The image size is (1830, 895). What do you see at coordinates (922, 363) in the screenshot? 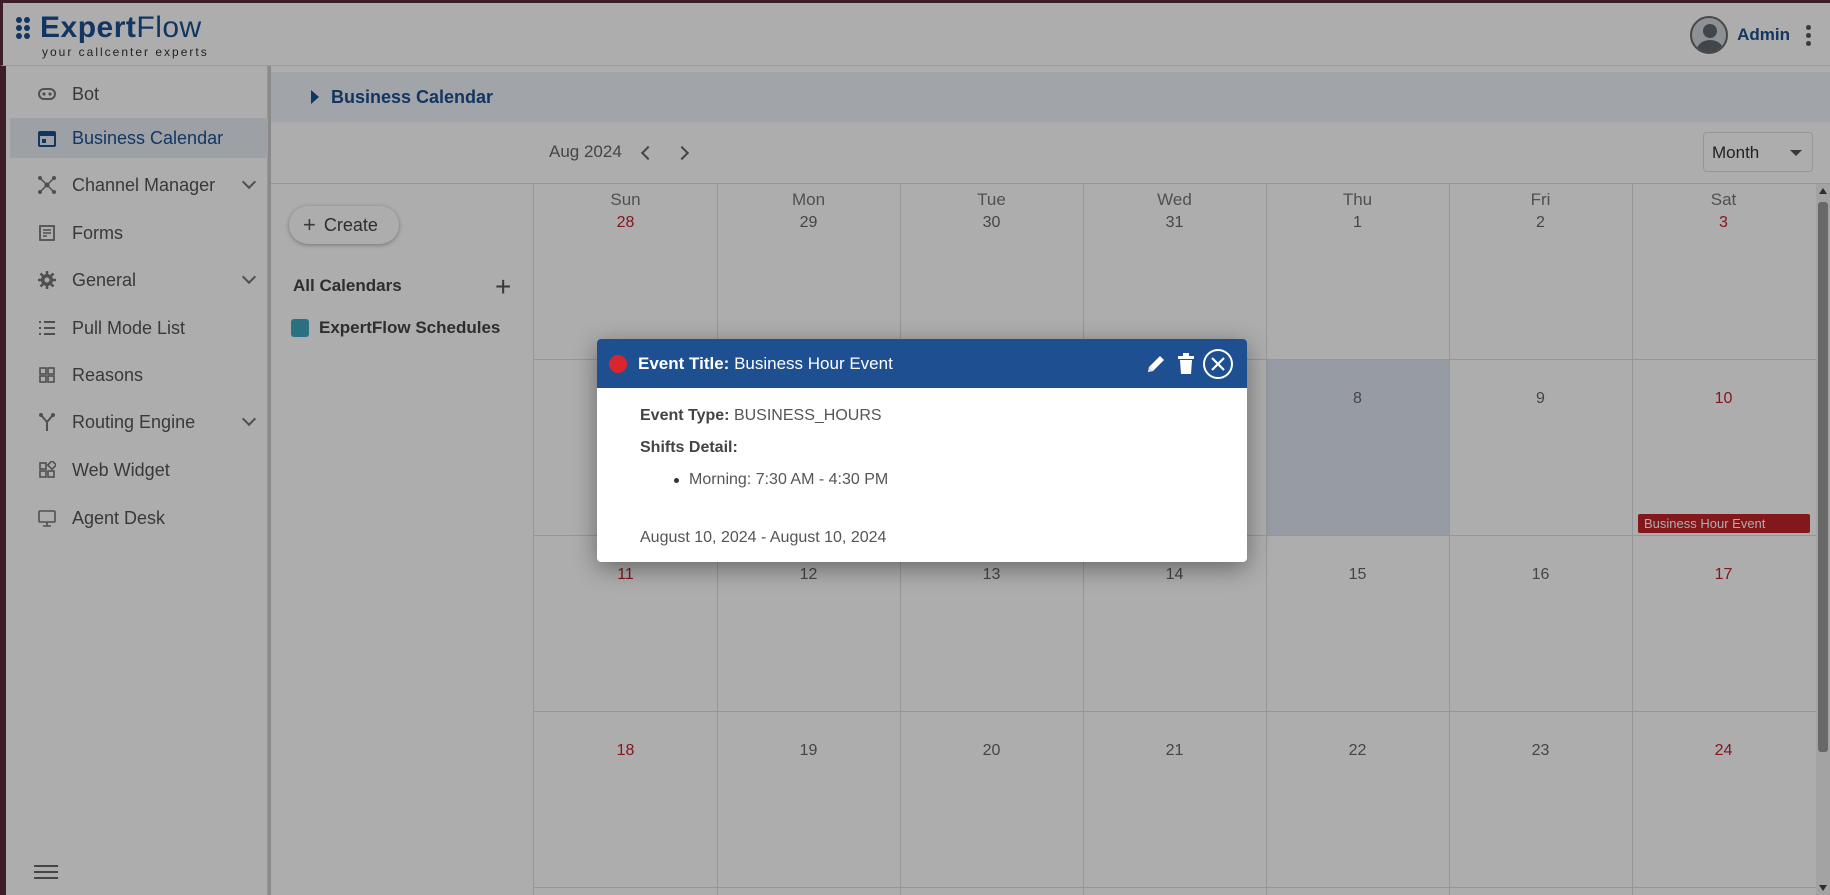
I see `dialog-header: Event Title: Business Hour Event` at bounding box center [922, 363].